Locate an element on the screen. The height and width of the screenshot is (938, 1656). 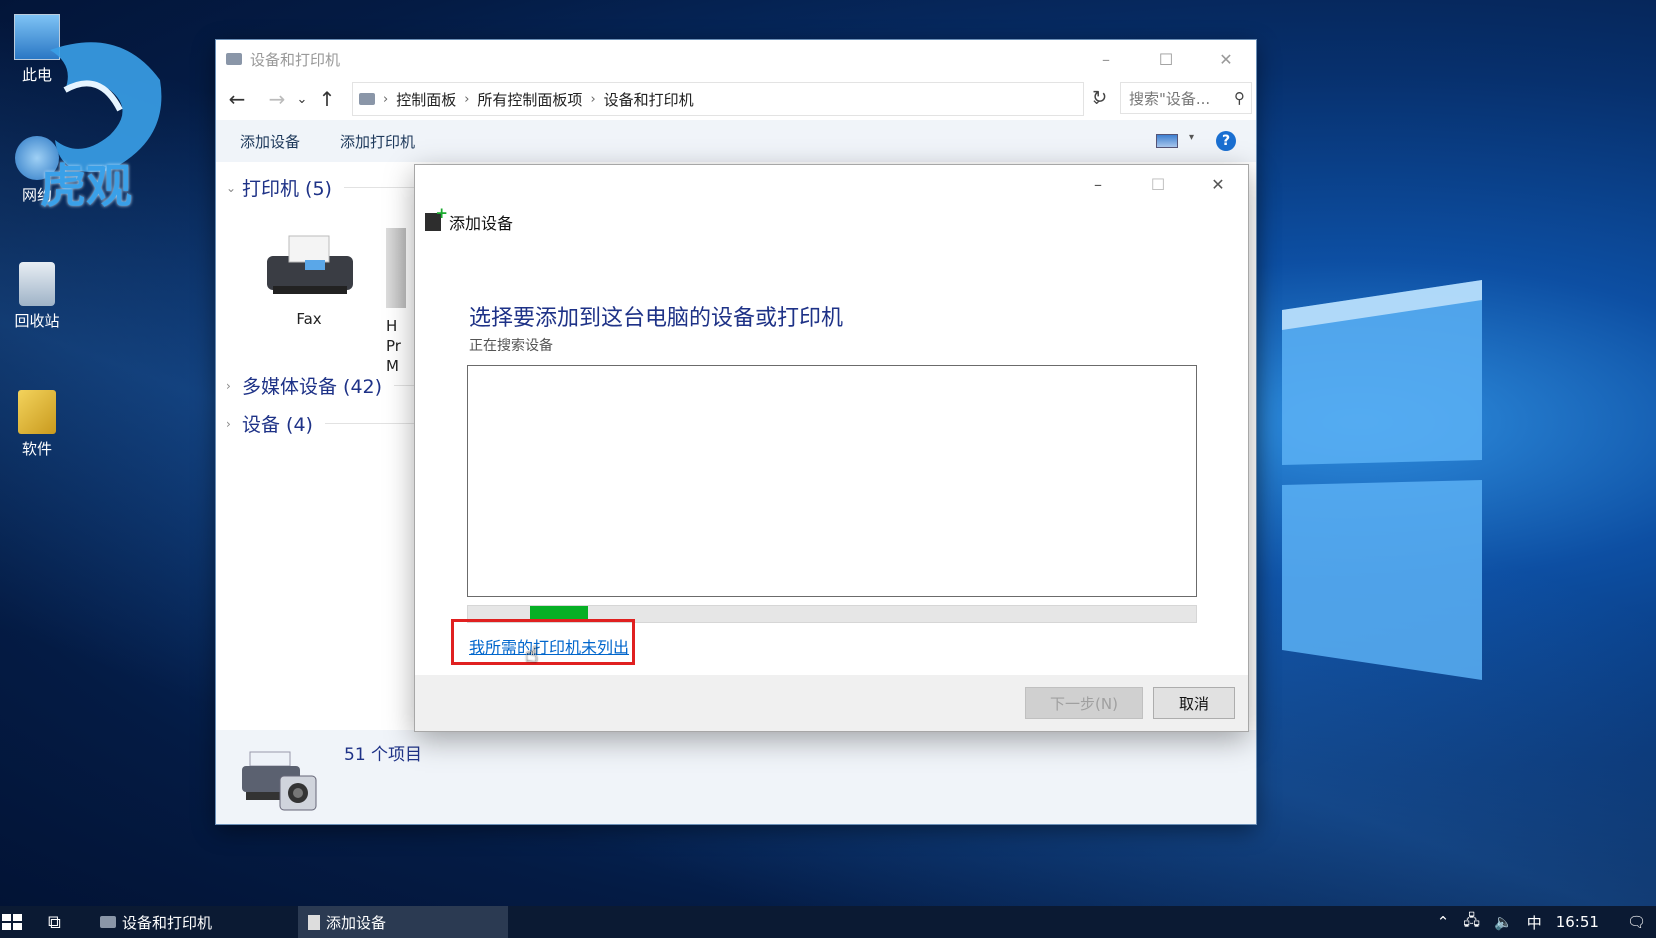
show-hidden-icons-icon: ⌃ is located at coordinates (1443, 922).